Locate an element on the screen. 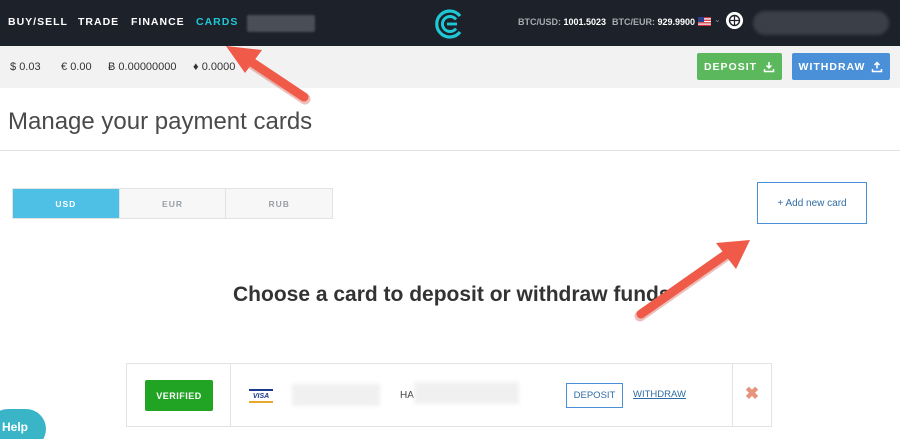  download-icon is located at coordinates (769, 66).